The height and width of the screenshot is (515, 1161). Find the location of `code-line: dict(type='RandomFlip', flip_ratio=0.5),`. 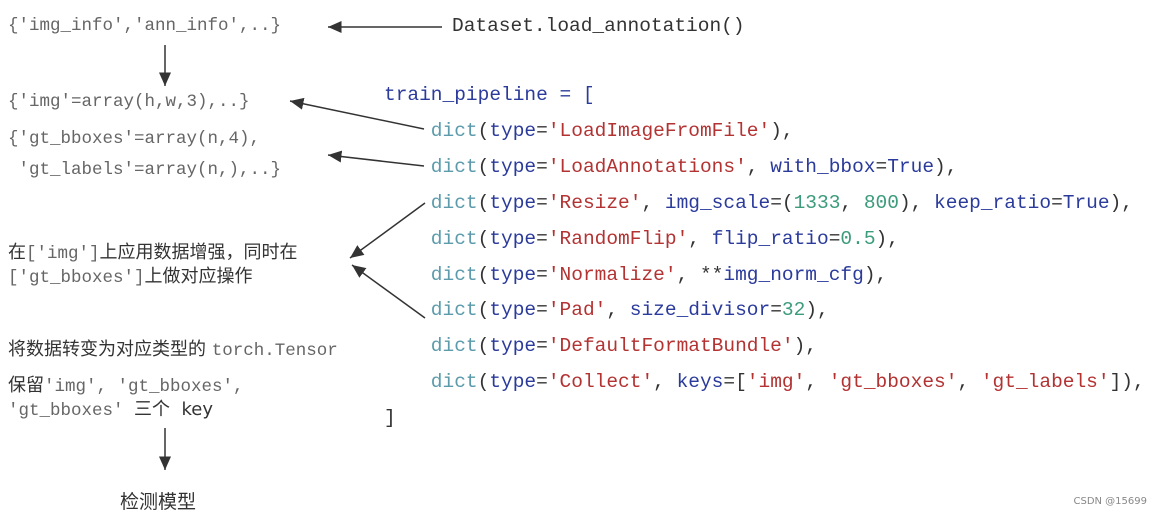

code-line: dict(type='RandomFlip', flip_ratio=0.5), is located at coordinates (641, 239).